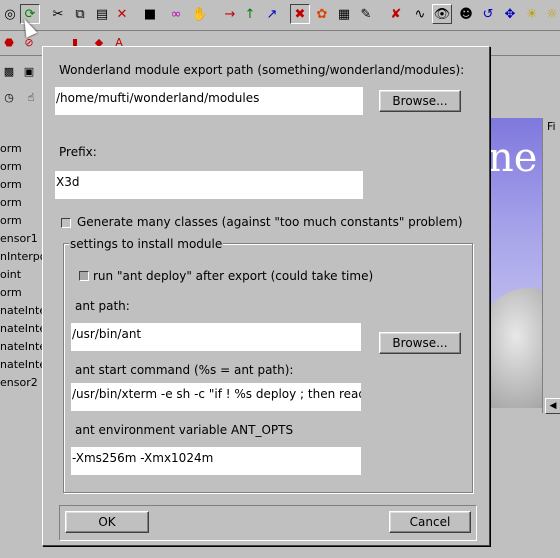 Image resolution: width=560 pixels, height=558 pixels. Describe the element at coordinates (488, 14) in the screenshot. I see `rotate-icon: ↺` at that location.